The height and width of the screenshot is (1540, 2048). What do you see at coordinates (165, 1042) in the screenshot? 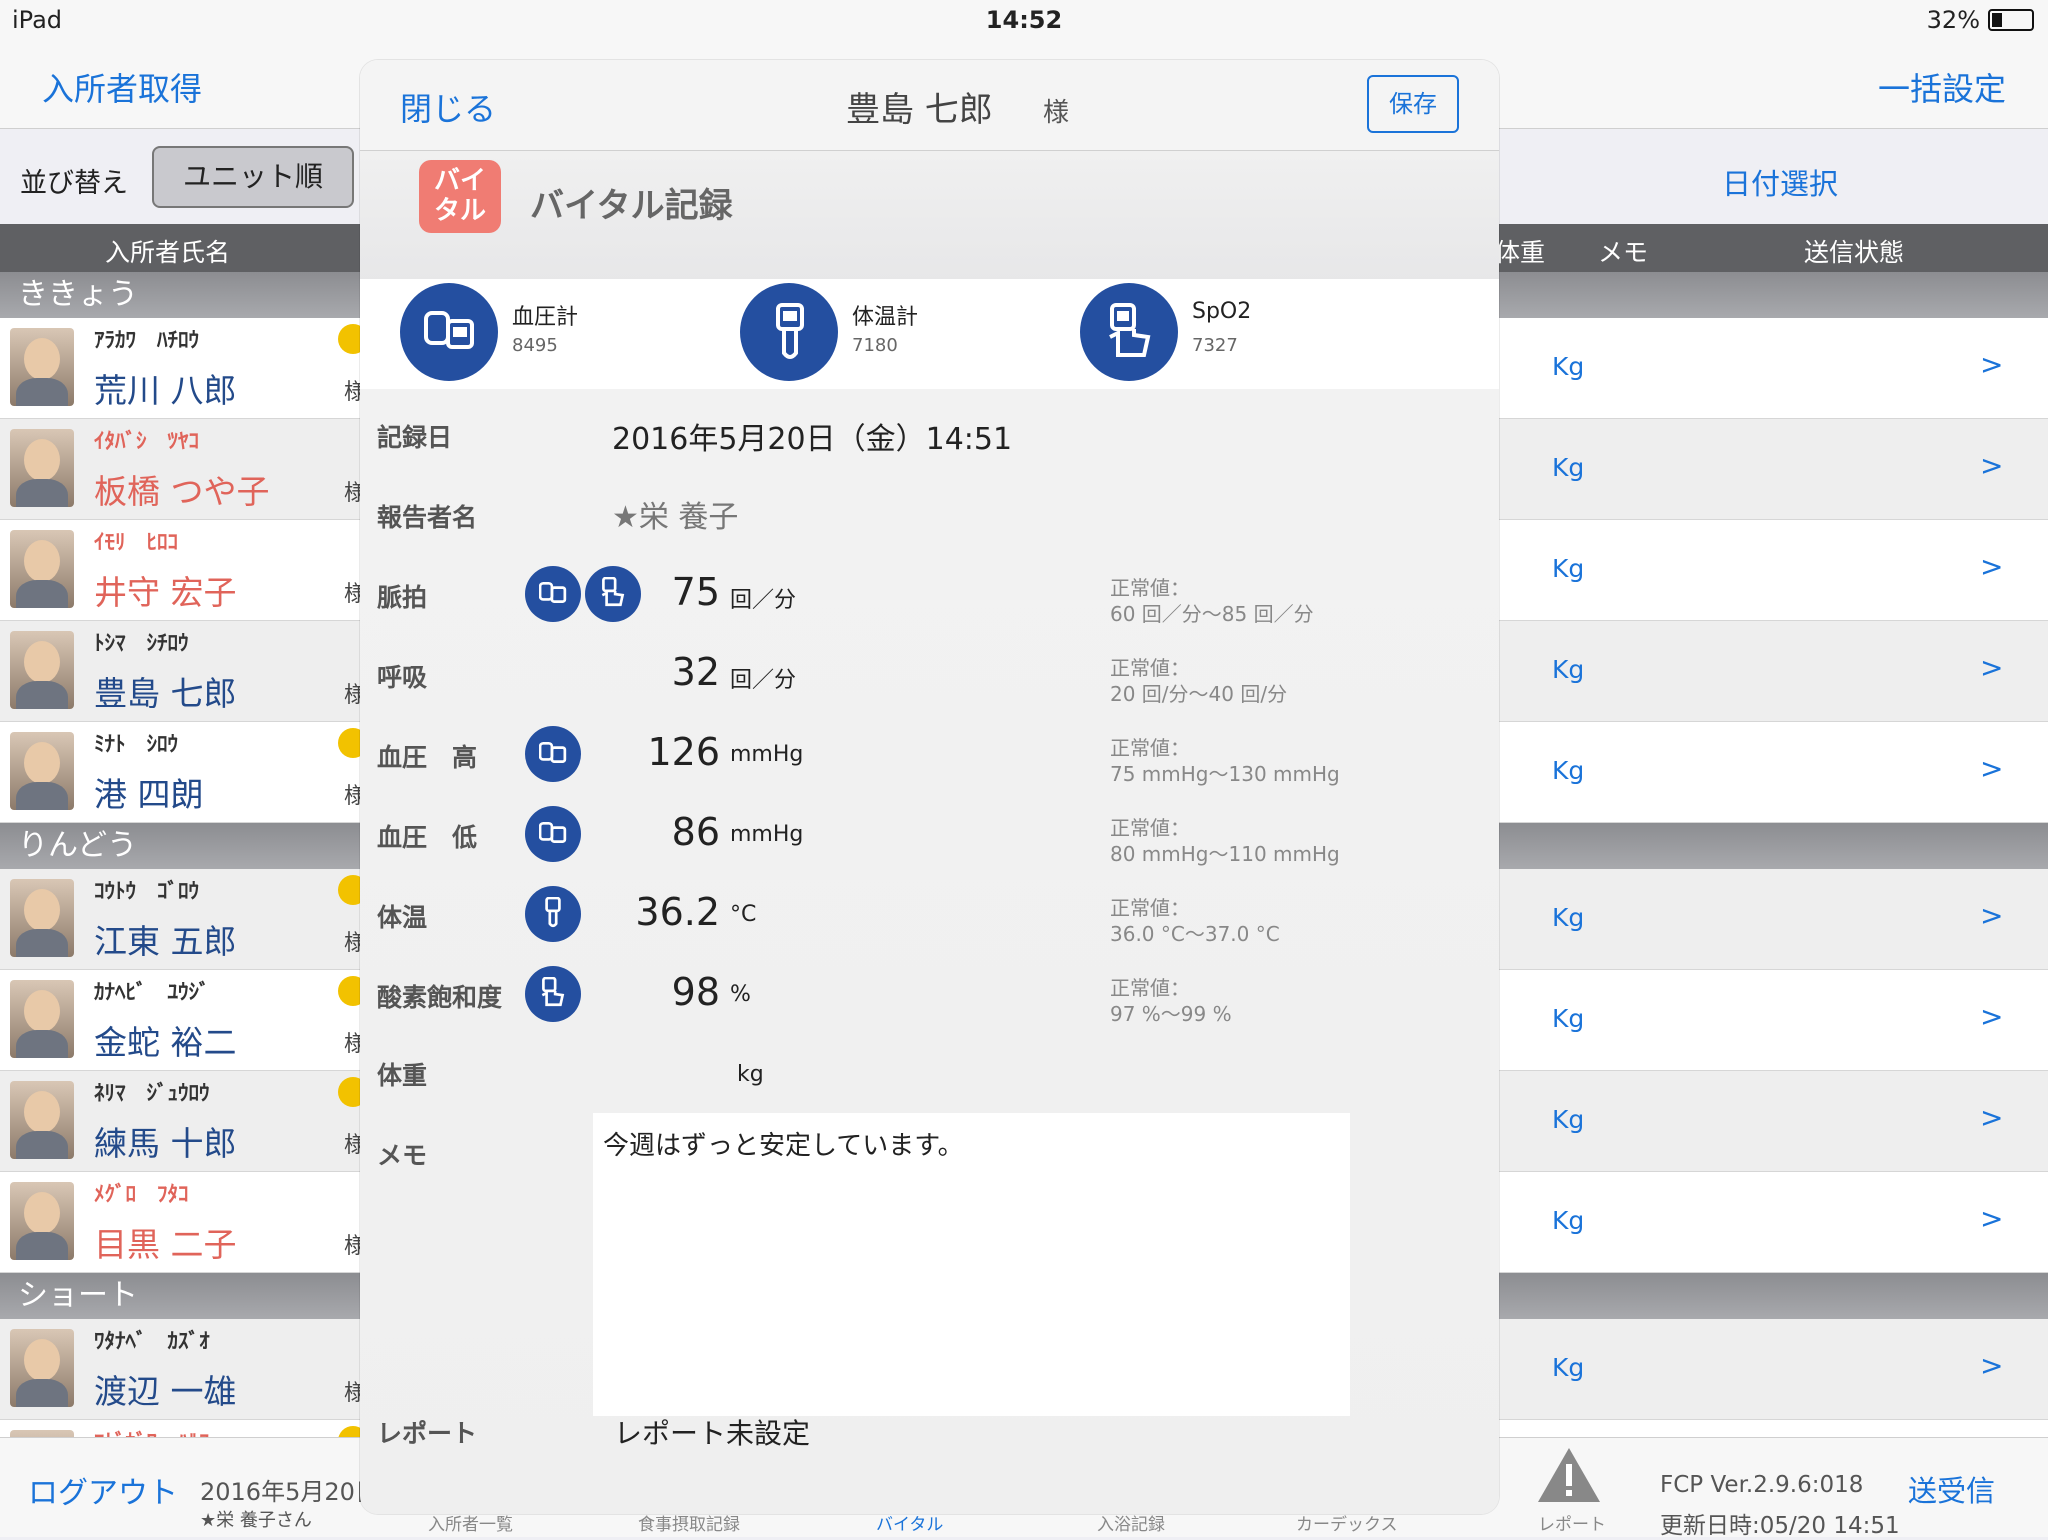
I see `resident-name: 金蛇 裕二` at bounding box center [165, 1042].